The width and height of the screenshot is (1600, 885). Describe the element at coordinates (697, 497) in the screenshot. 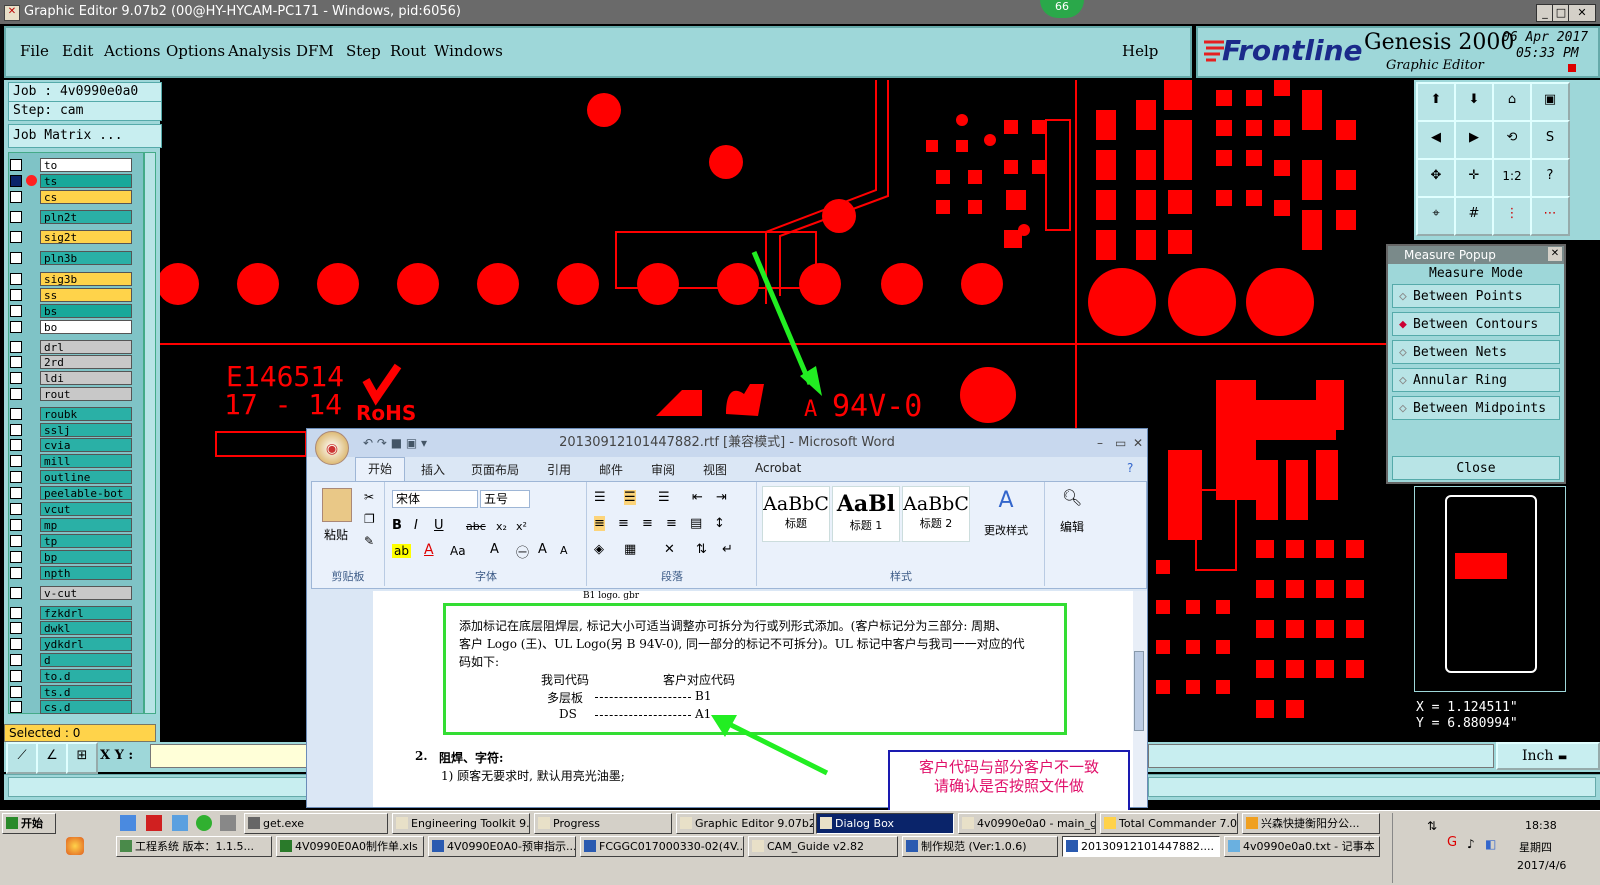

I see `decrease-indent-icon: ⇤` at that location.